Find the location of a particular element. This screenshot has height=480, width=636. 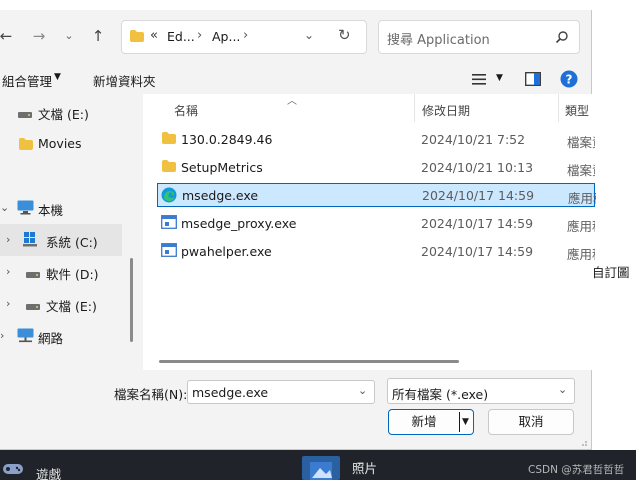

nav-item-drive-c: › 系統 (C:) is located at coordinates (61, 240).